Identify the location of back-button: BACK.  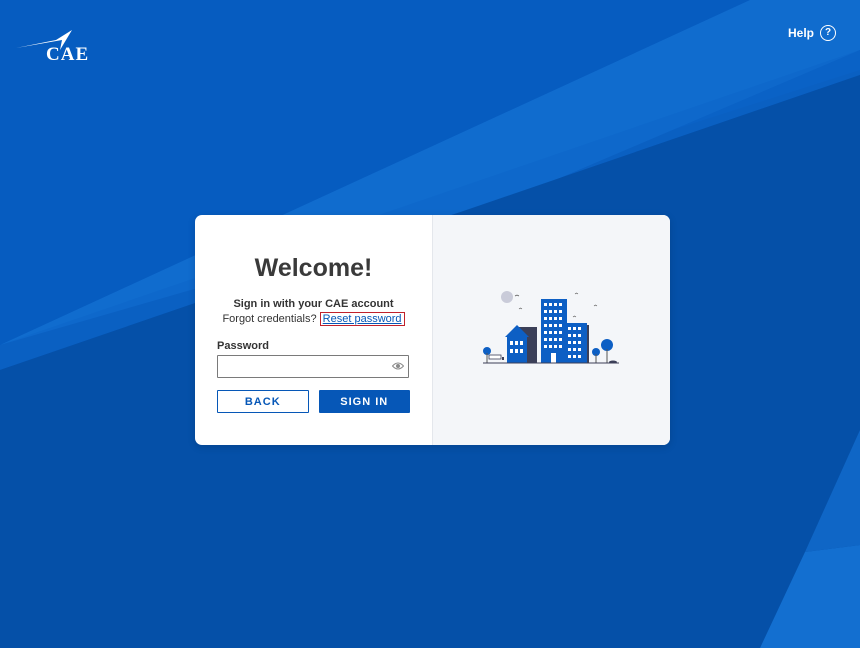
(263, 401).